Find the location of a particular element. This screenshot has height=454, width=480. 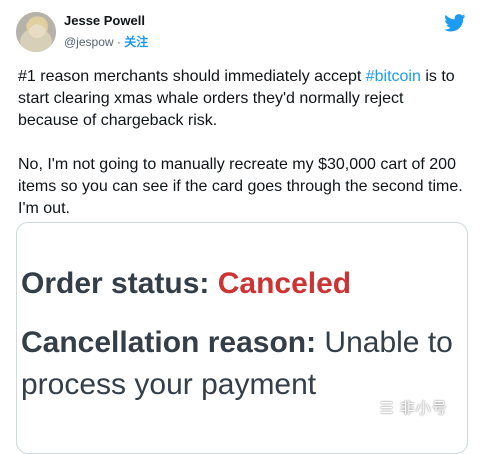

order-status-line: Order status: Canceled is located at coordinates (186, 284).